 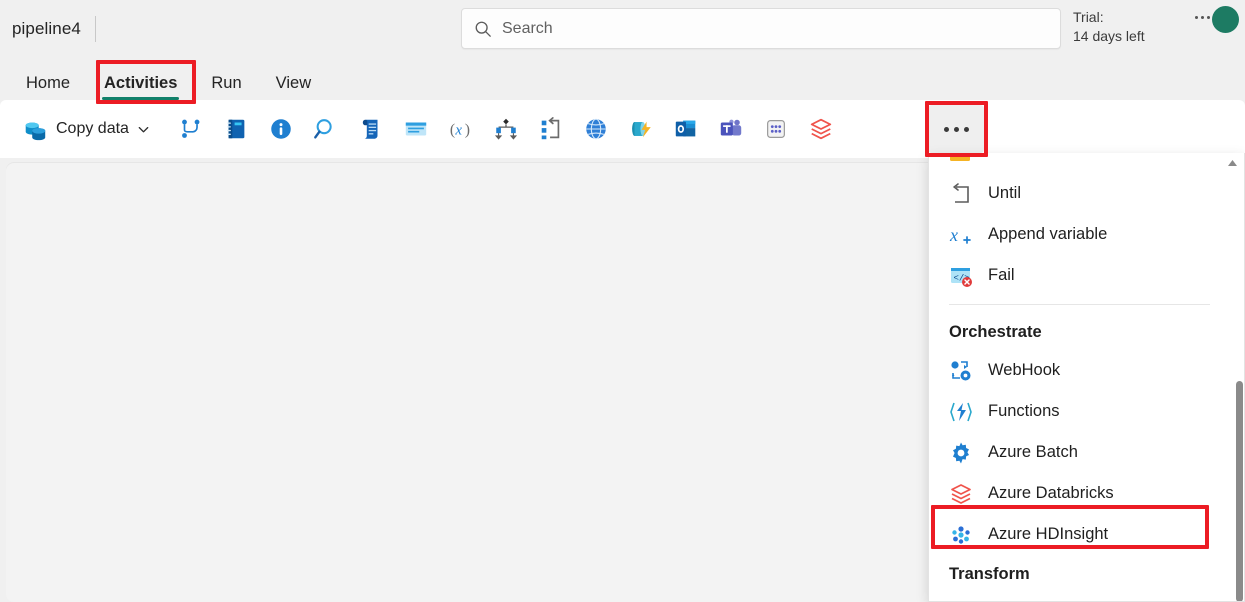 I want to click on menu-item-label: Functions, so click(x=1024, y=411).